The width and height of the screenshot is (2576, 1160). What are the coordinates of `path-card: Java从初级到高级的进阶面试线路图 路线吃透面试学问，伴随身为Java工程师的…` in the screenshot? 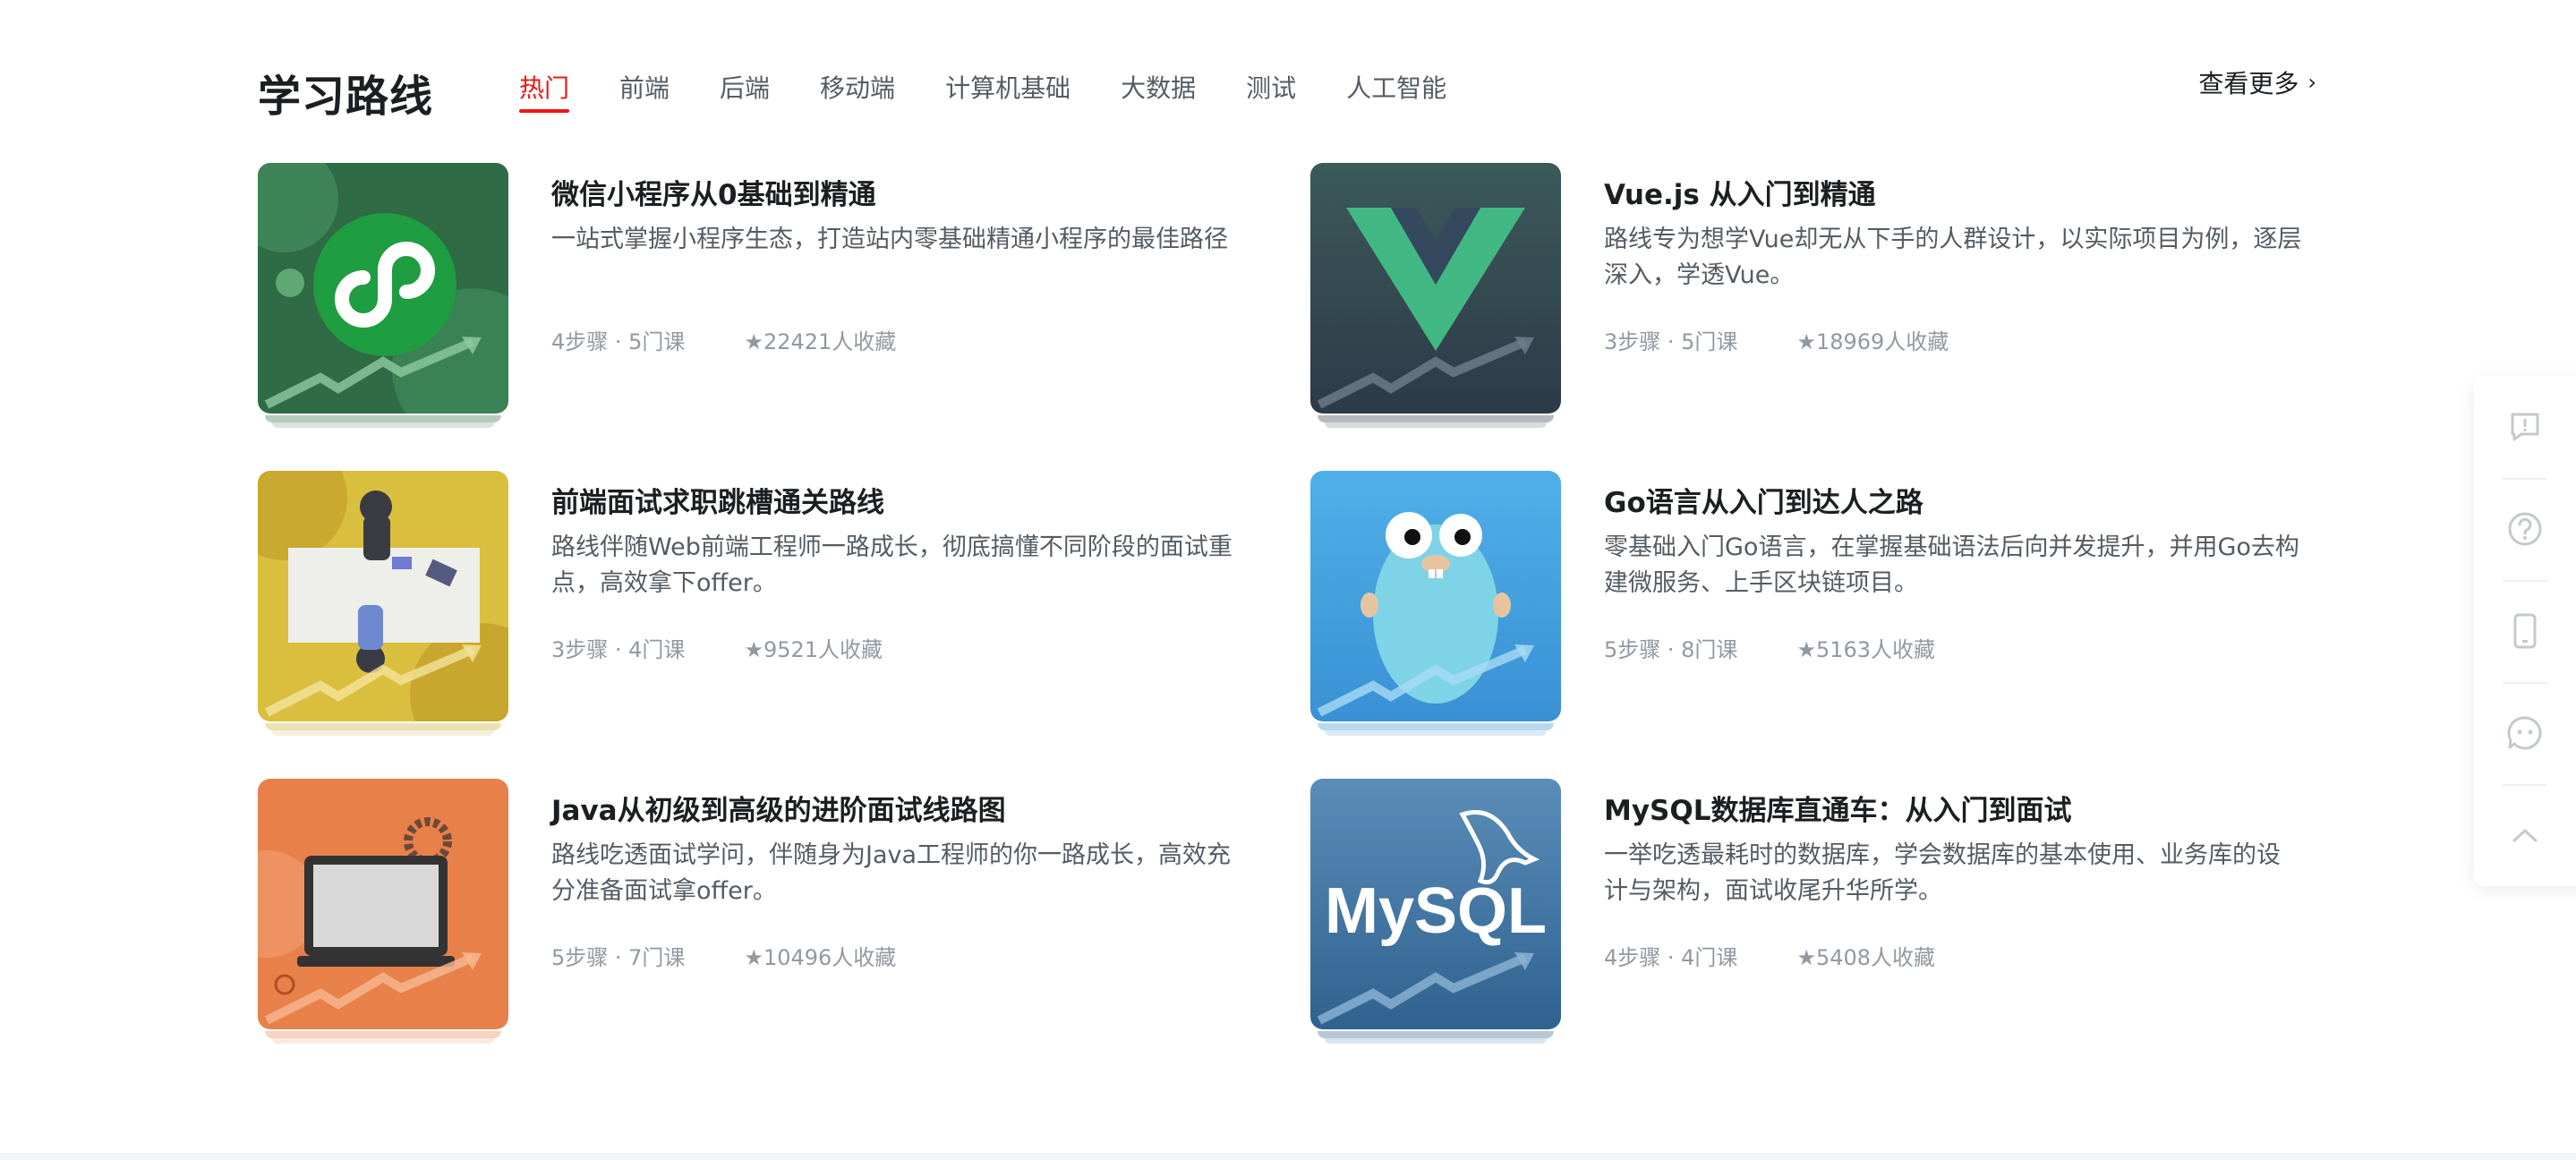 It's located at (772, 913).